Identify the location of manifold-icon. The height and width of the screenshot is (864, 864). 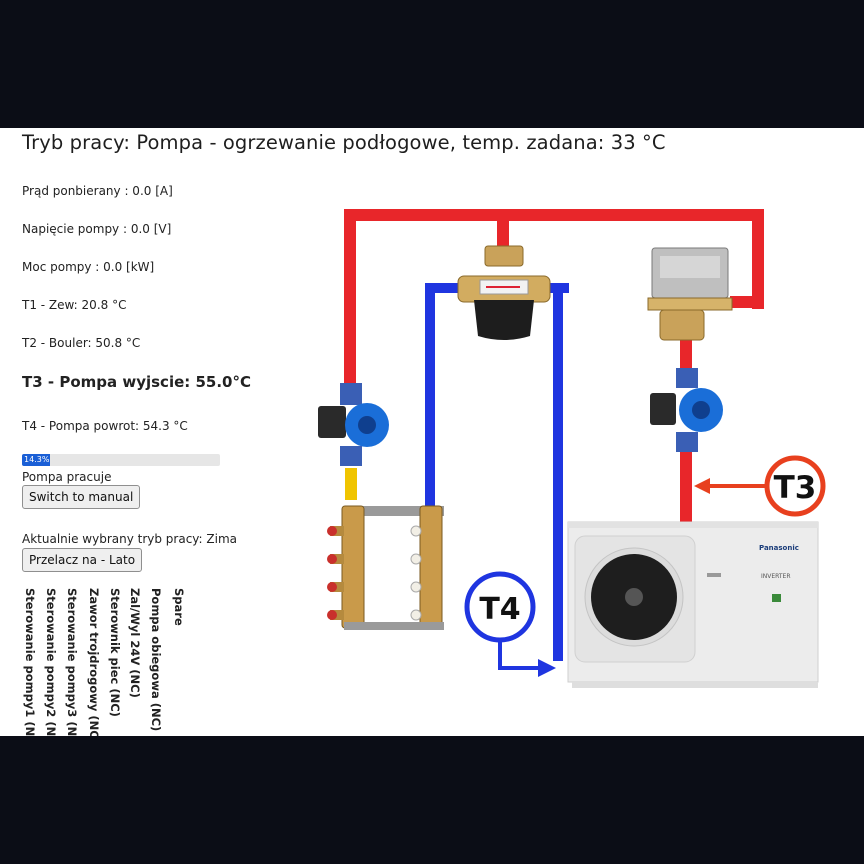
(385, 567).